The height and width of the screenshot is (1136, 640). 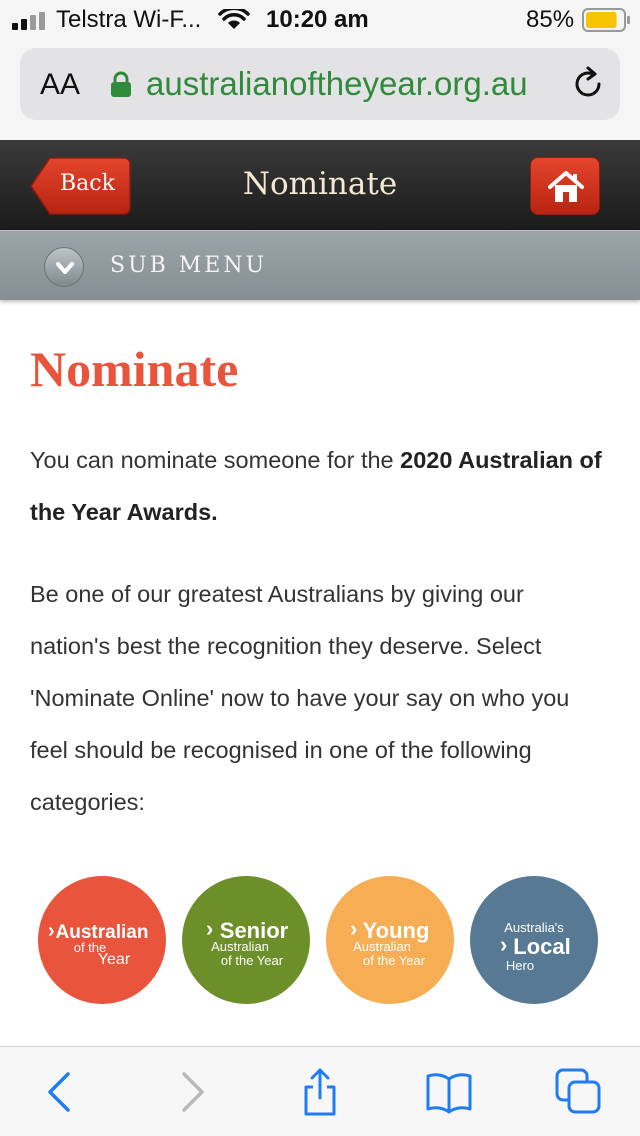 I want to click on browser-address-area: AA australianoftheyear.org.au, so click(x=320, y=90).